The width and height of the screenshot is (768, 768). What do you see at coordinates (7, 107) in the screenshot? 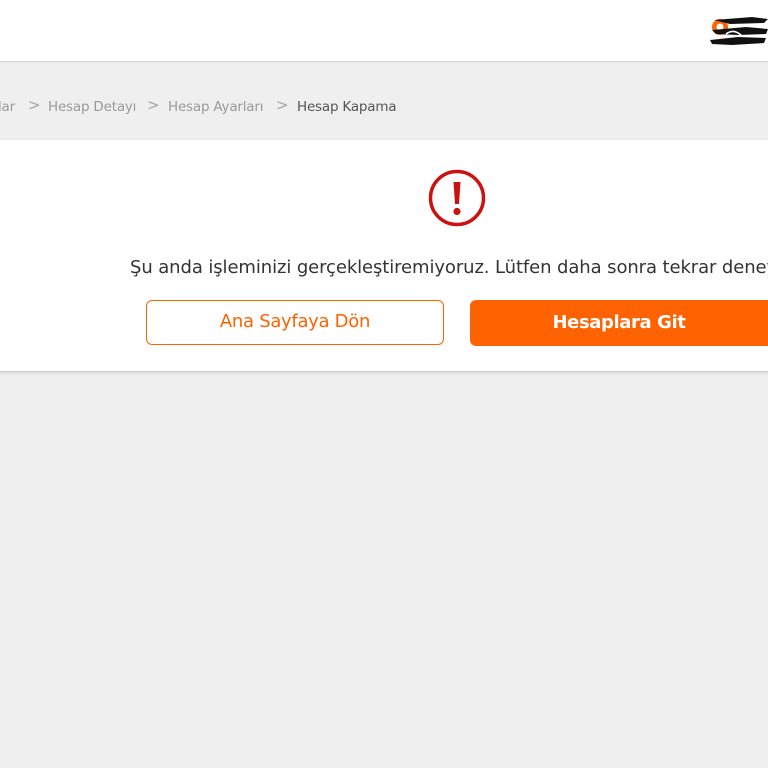
I see `breadcrumb-item-hesaplar: lar` at bounding box center [7, 107].